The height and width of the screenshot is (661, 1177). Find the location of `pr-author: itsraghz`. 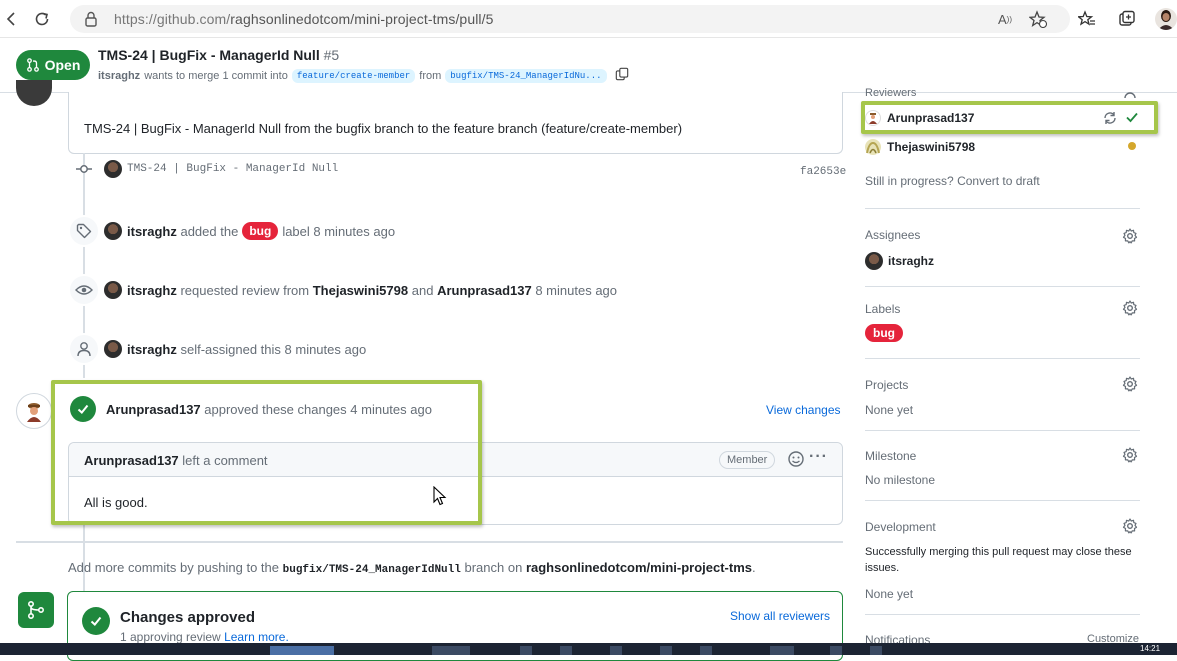

pr-author: itsraghz is located at coordinates (119, 76).